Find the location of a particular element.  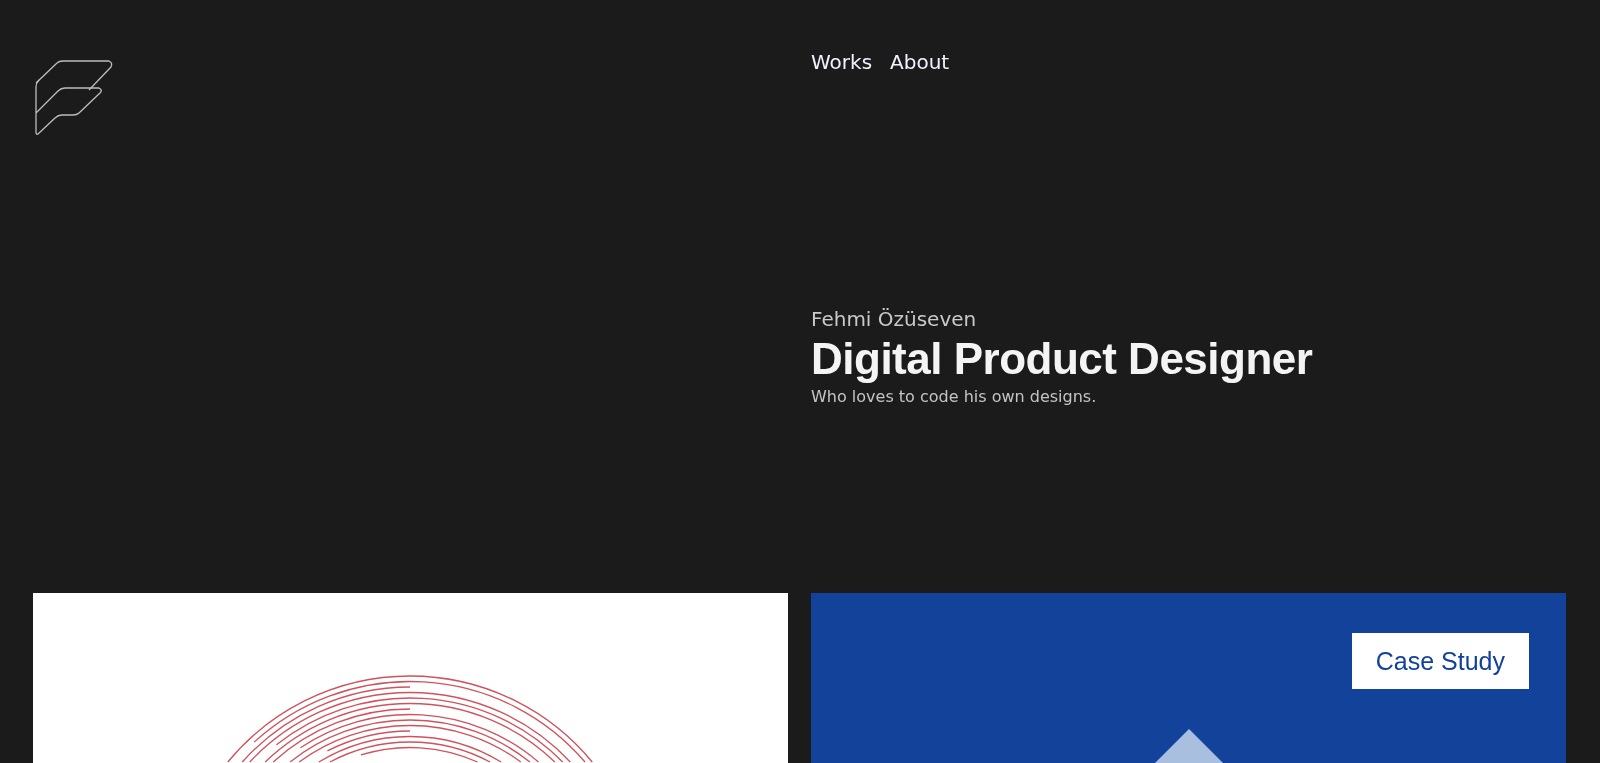

project-card is located at coordinates (410, 678).